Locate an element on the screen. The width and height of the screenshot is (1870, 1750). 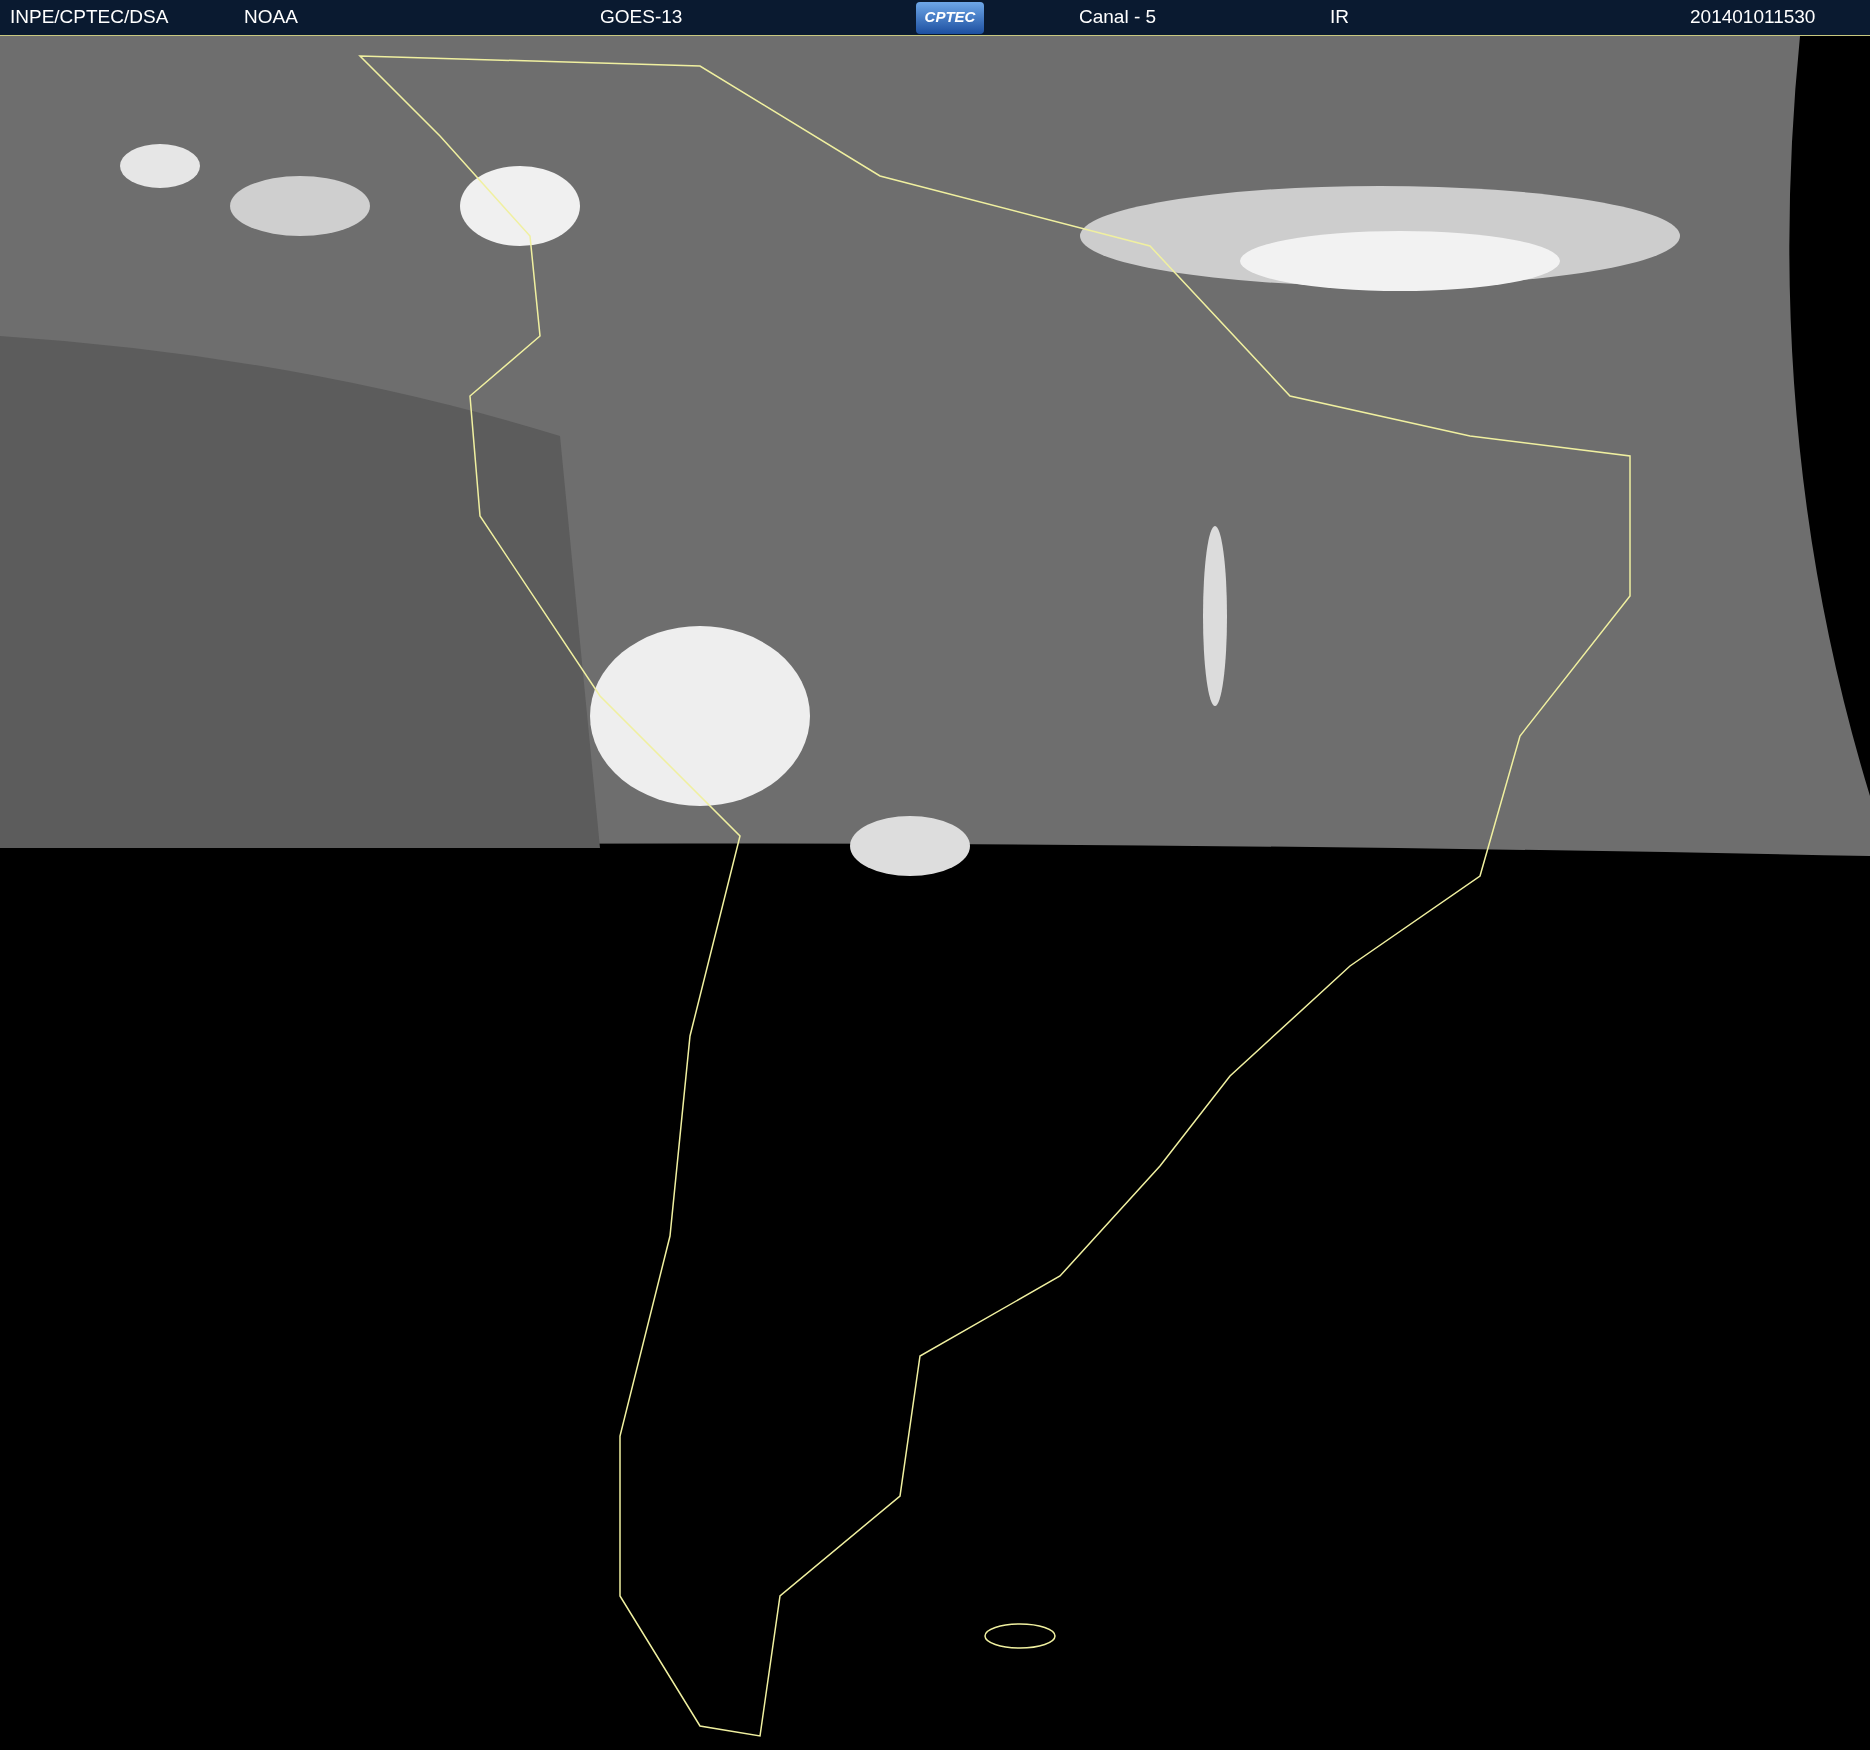
header-label: GOES-13 is located at coordinates (641, 17).